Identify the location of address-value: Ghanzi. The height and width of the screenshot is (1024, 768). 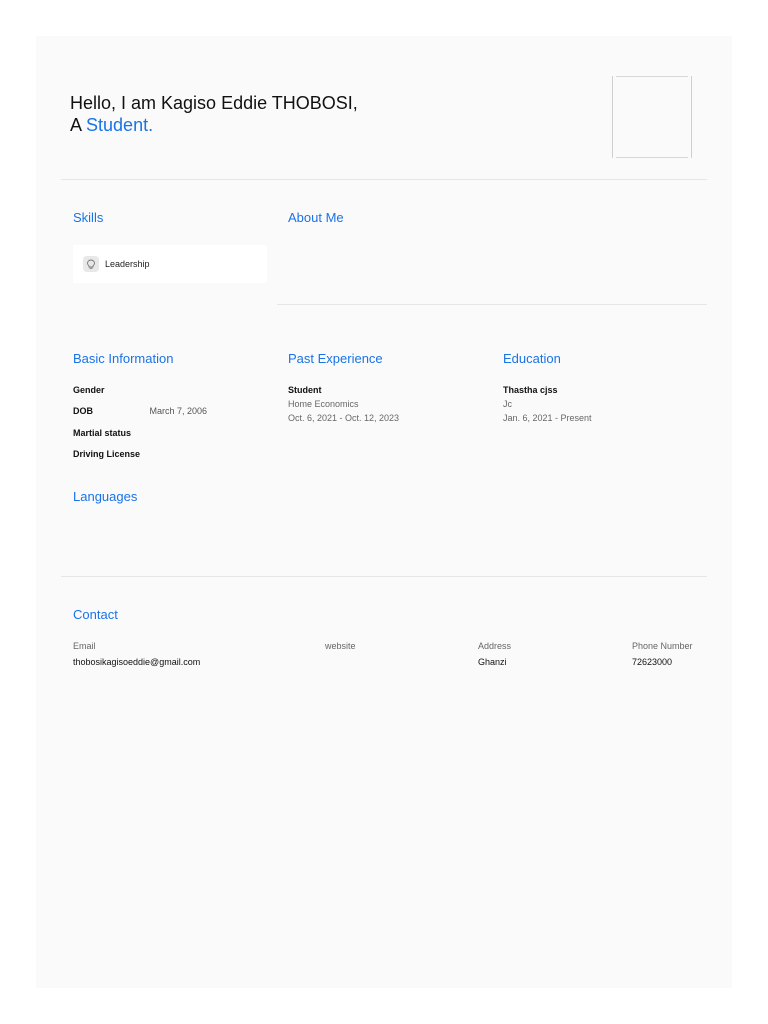
(492, 662).